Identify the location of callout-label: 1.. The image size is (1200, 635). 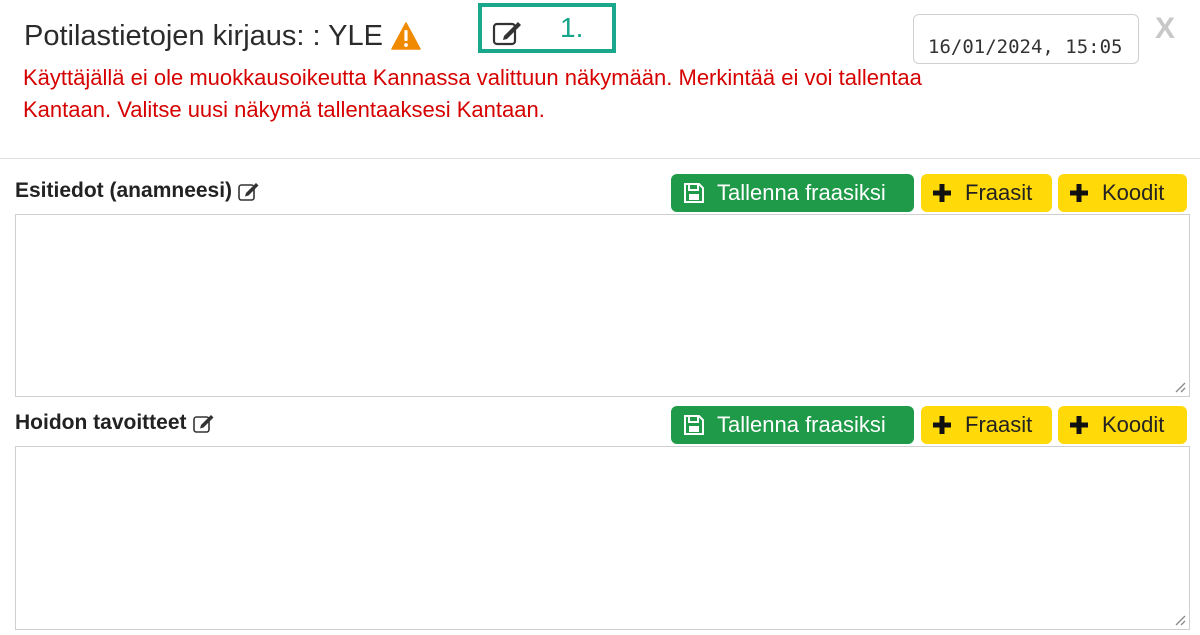
(572, 27).